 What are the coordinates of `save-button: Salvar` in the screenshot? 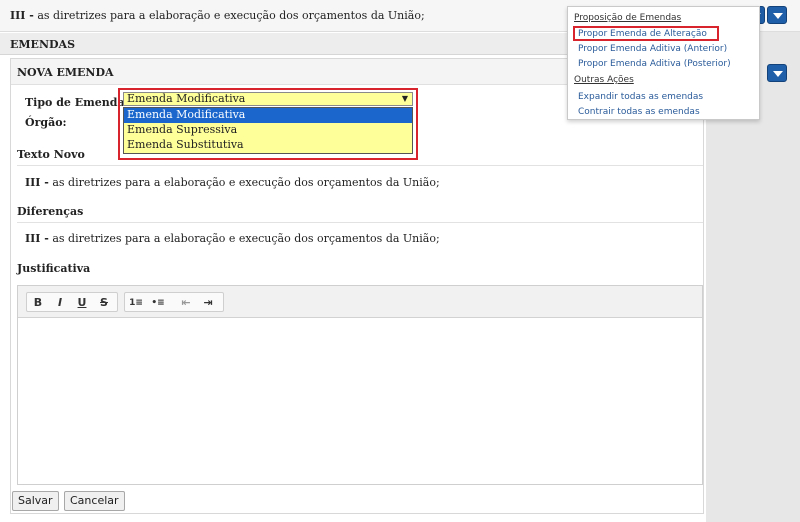 It's located at (35, 501).